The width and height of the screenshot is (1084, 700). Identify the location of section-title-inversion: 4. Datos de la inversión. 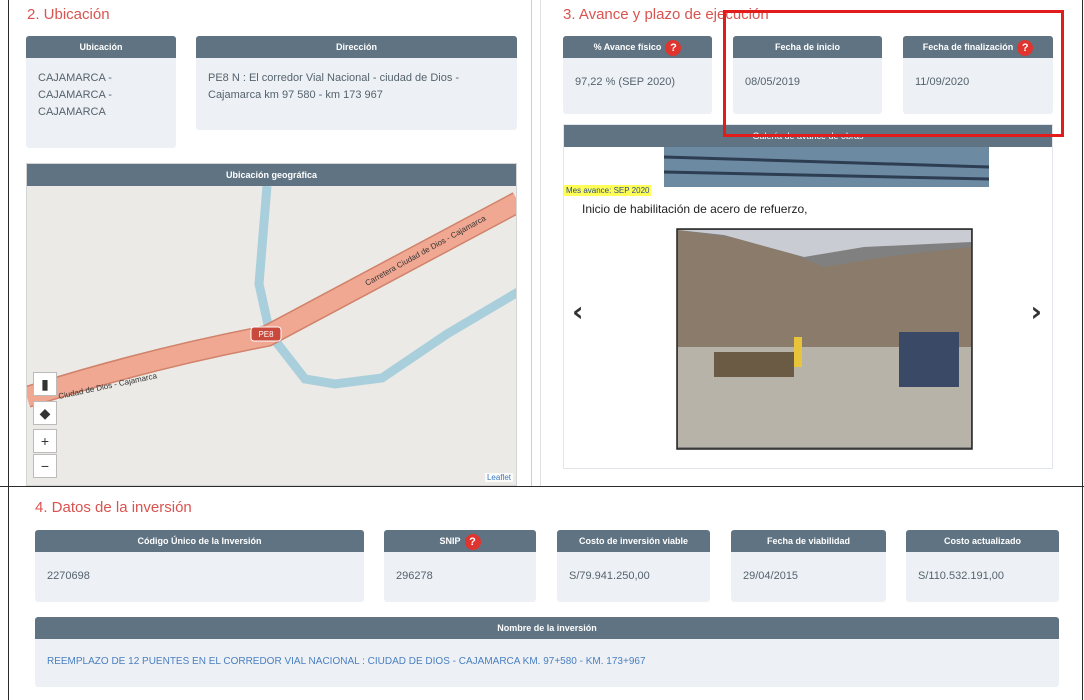
(113, 507).